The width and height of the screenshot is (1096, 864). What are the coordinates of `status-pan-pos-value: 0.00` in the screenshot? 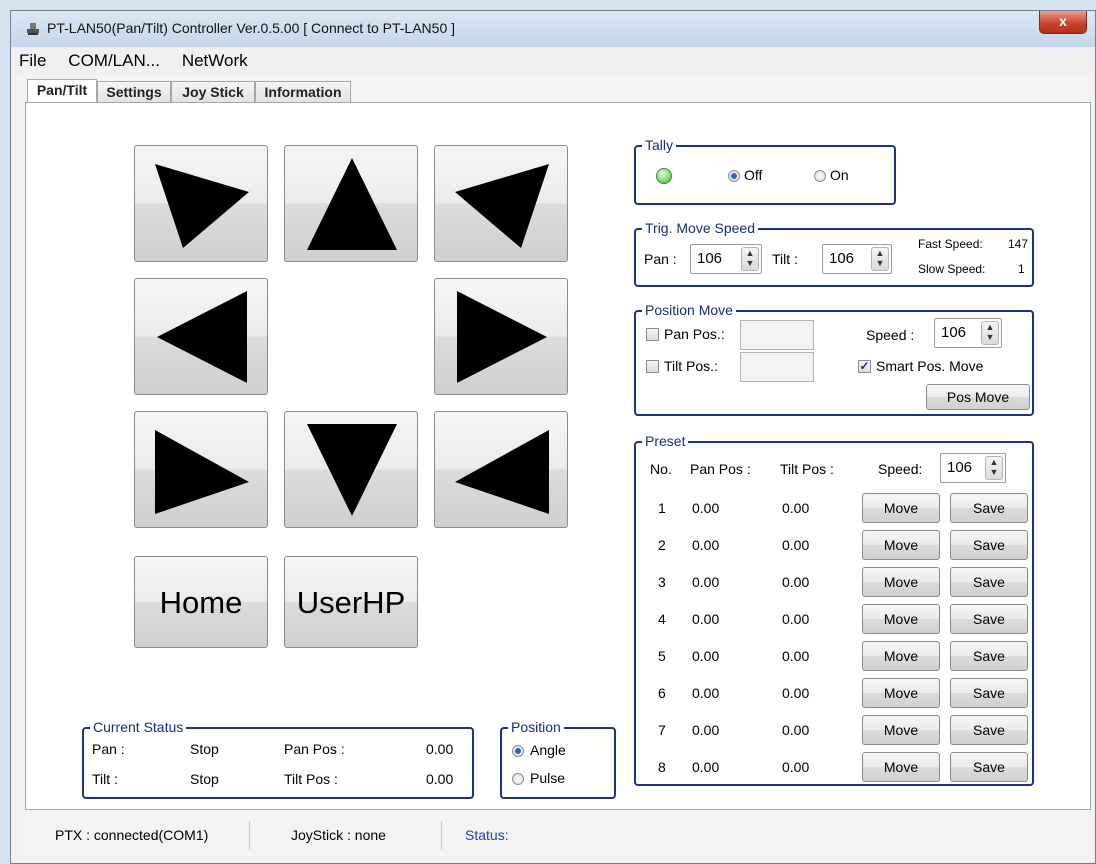 It's located at (440, 749).